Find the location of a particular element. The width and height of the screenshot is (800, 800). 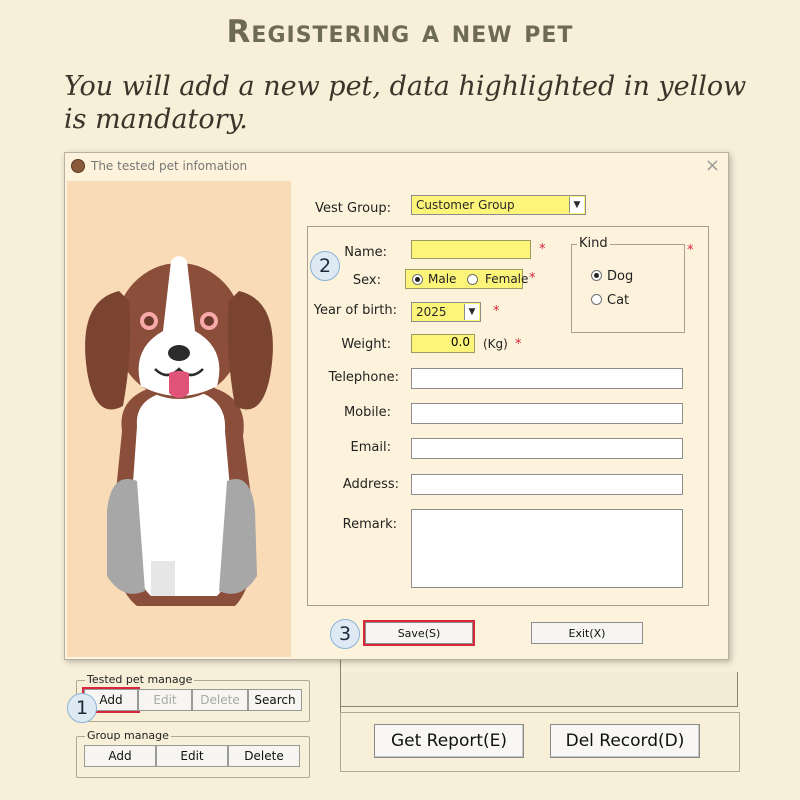

kind-cat-radio is located at coordinates (596, 299).